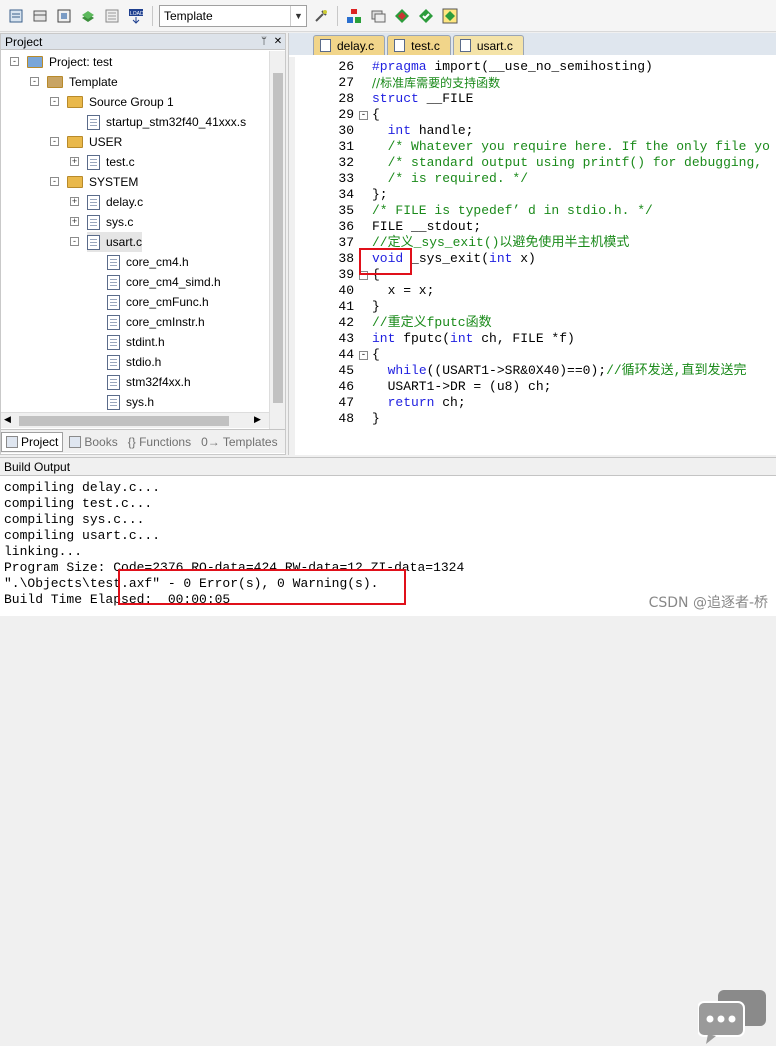  What do you see at coordinates (403, 291) in the screenshot?
I see `code-line: x = x;` at bounding box center [403, 291].